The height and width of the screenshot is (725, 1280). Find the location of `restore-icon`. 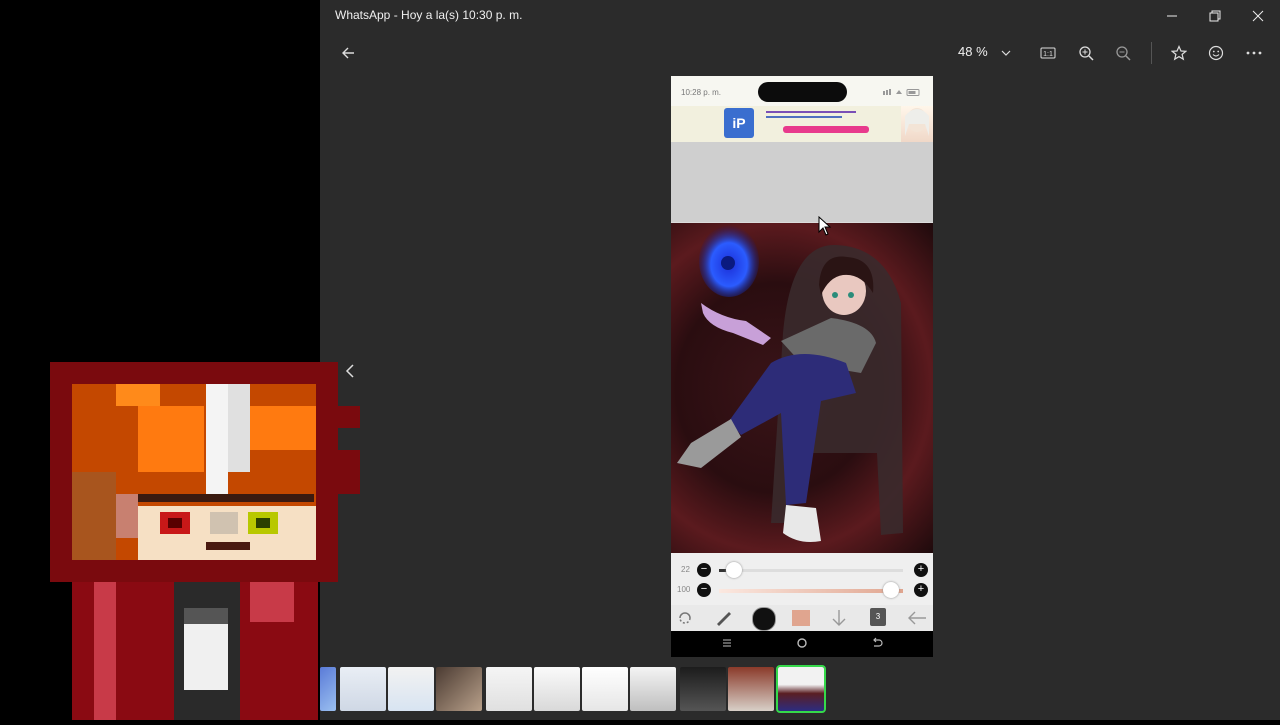

restore-icon is located at coordinates (1215, 16).